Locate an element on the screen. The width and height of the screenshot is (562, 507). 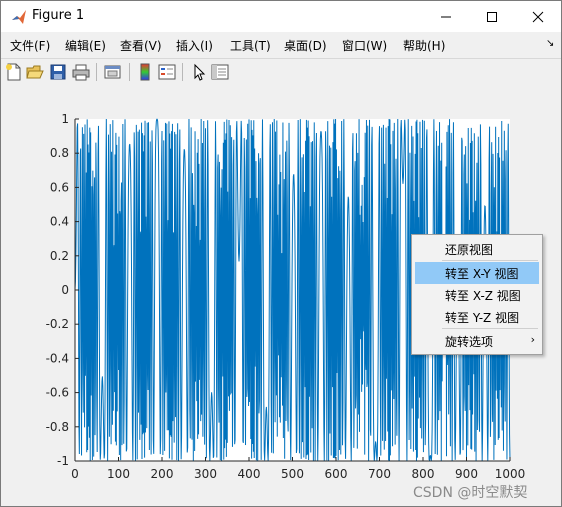
menu-insert: 插入(I) is located at coordinates (194, 45).